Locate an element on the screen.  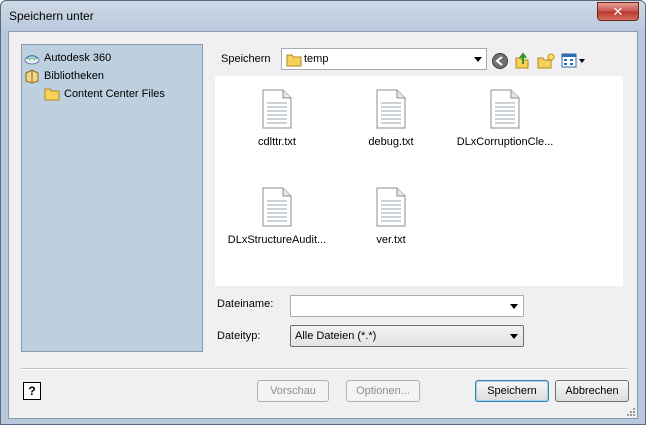
place-content-center-files: Content Center Files is located at coordinates (104, 94).